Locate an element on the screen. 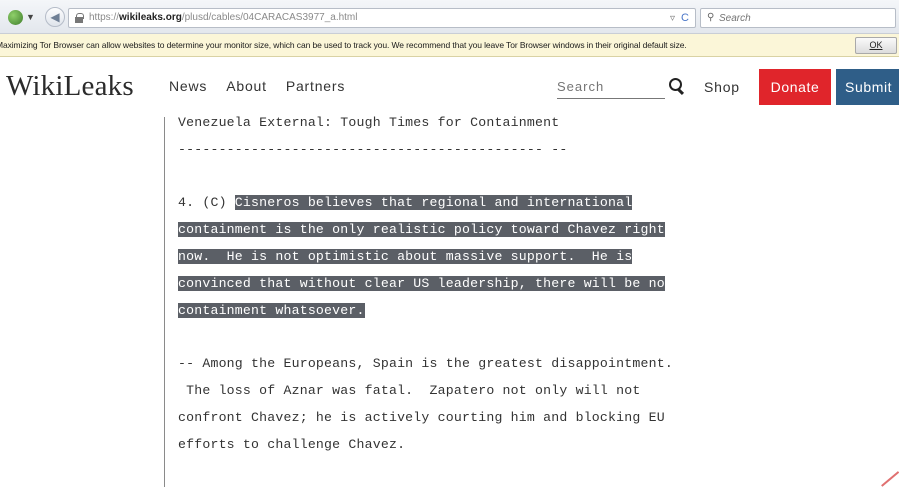 The height and width of the screenshot is (487, 899). paragraph-5-line-4: efforts to challenge Chavez. is located at coordinates (292, 444).